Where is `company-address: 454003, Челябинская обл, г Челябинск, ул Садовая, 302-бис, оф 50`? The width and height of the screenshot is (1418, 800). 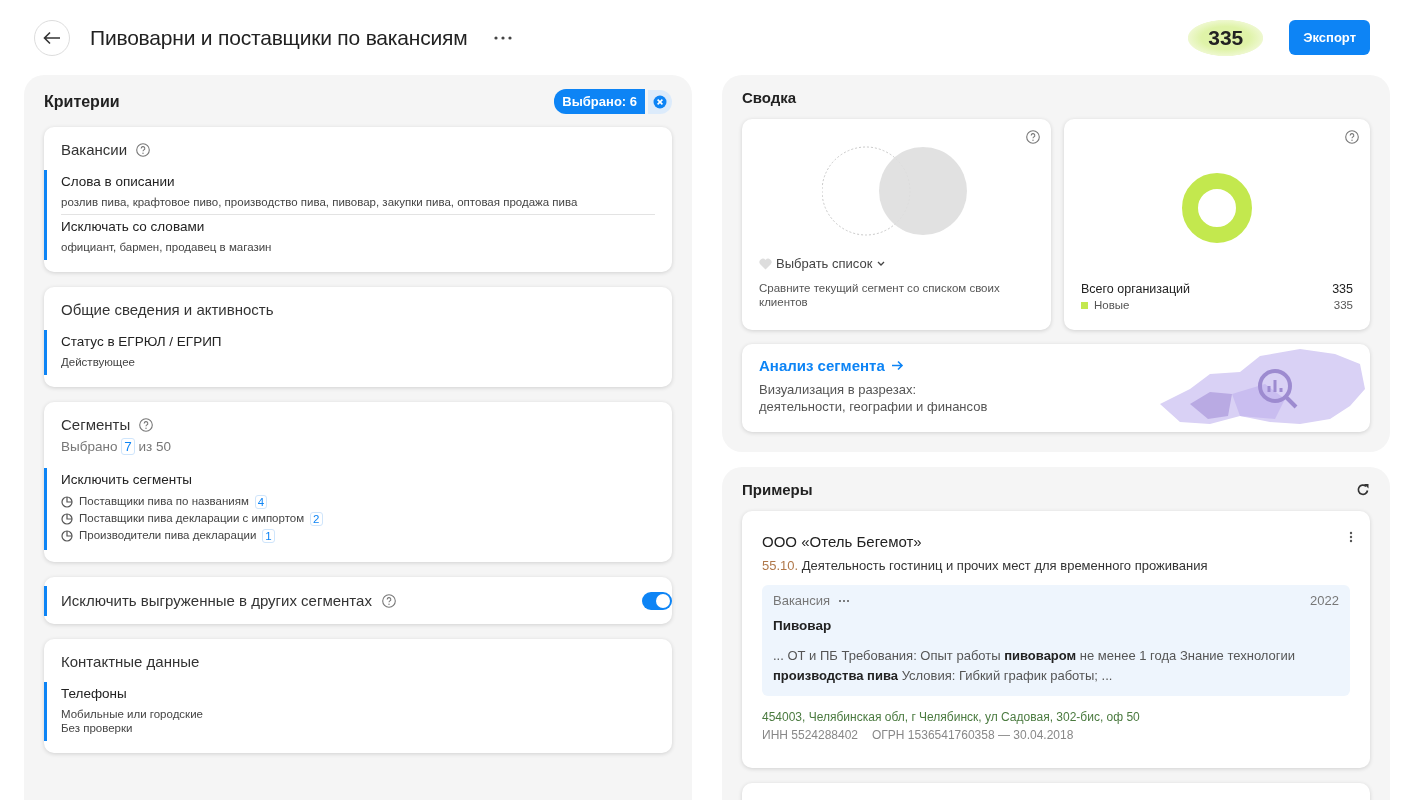 company-address: 454003, Челябинская обл, г Челябинск, ул Садовая, 302-бис, оф 50 is located at coordinates (951, 717).